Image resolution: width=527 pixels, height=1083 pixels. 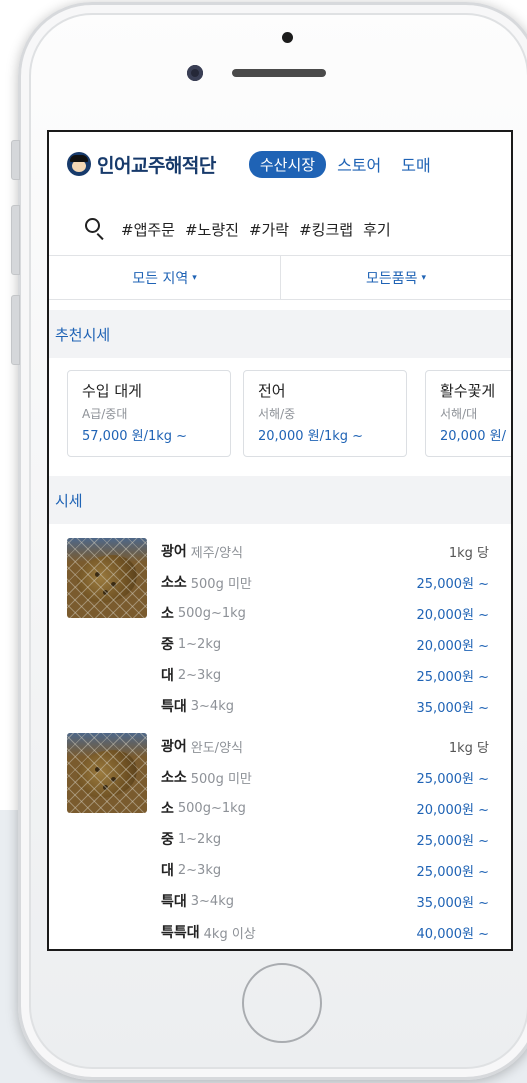 I want to click on volume-down-button, so click(x=15, y=330).